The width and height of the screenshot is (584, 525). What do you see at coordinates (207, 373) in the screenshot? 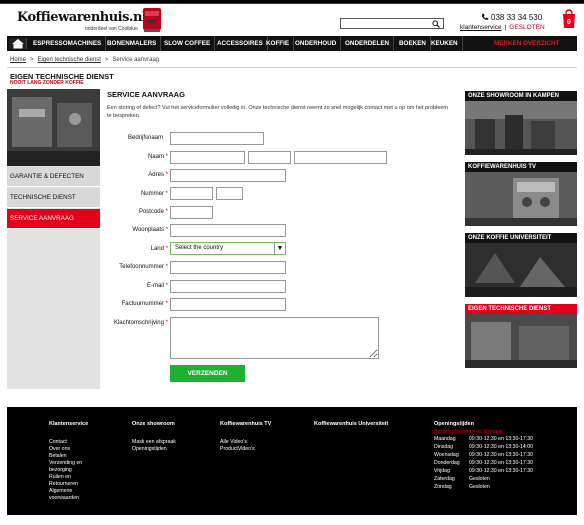
I see `submit-button: VERZENDEN` at bounding box center [207, 373].